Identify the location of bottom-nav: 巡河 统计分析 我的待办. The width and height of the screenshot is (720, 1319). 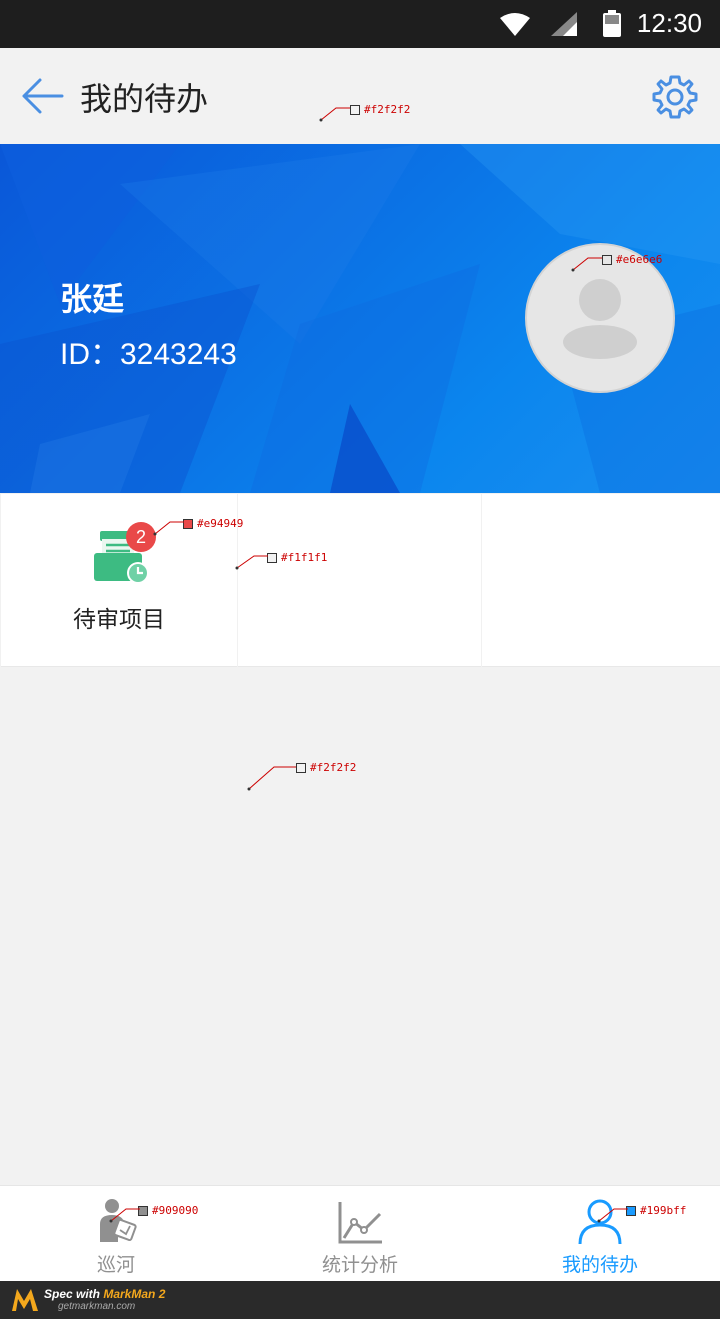
(360, 1233).